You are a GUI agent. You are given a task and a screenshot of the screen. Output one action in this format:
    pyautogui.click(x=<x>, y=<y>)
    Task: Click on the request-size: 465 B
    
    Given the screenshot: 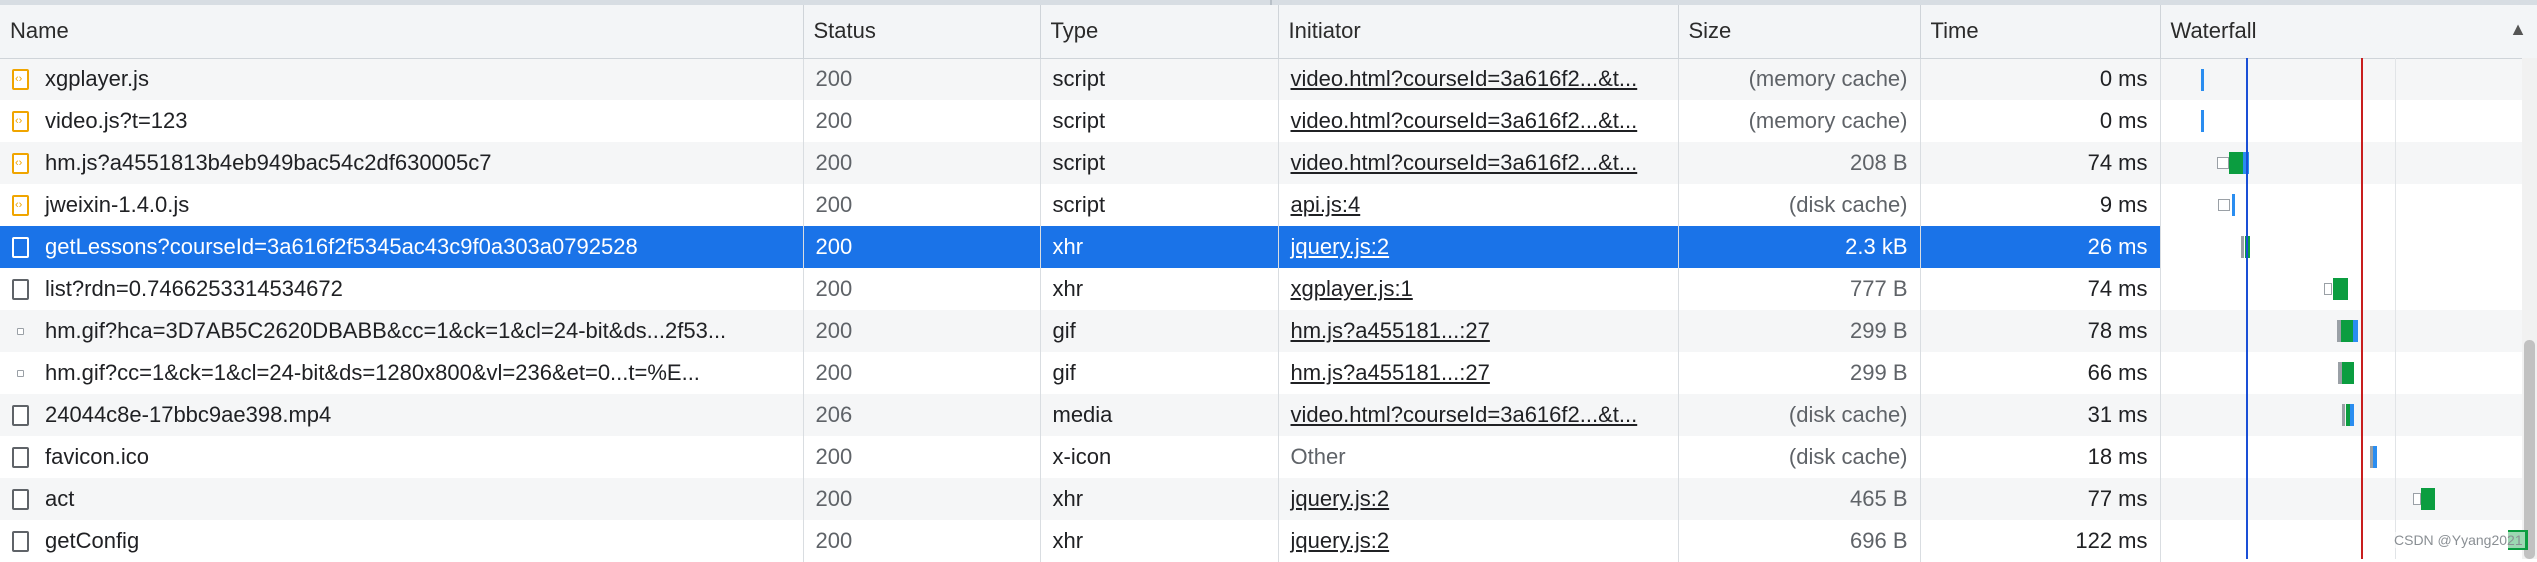 What is the action you would take?
    pyautogui.click(x=1799, y=499)
    